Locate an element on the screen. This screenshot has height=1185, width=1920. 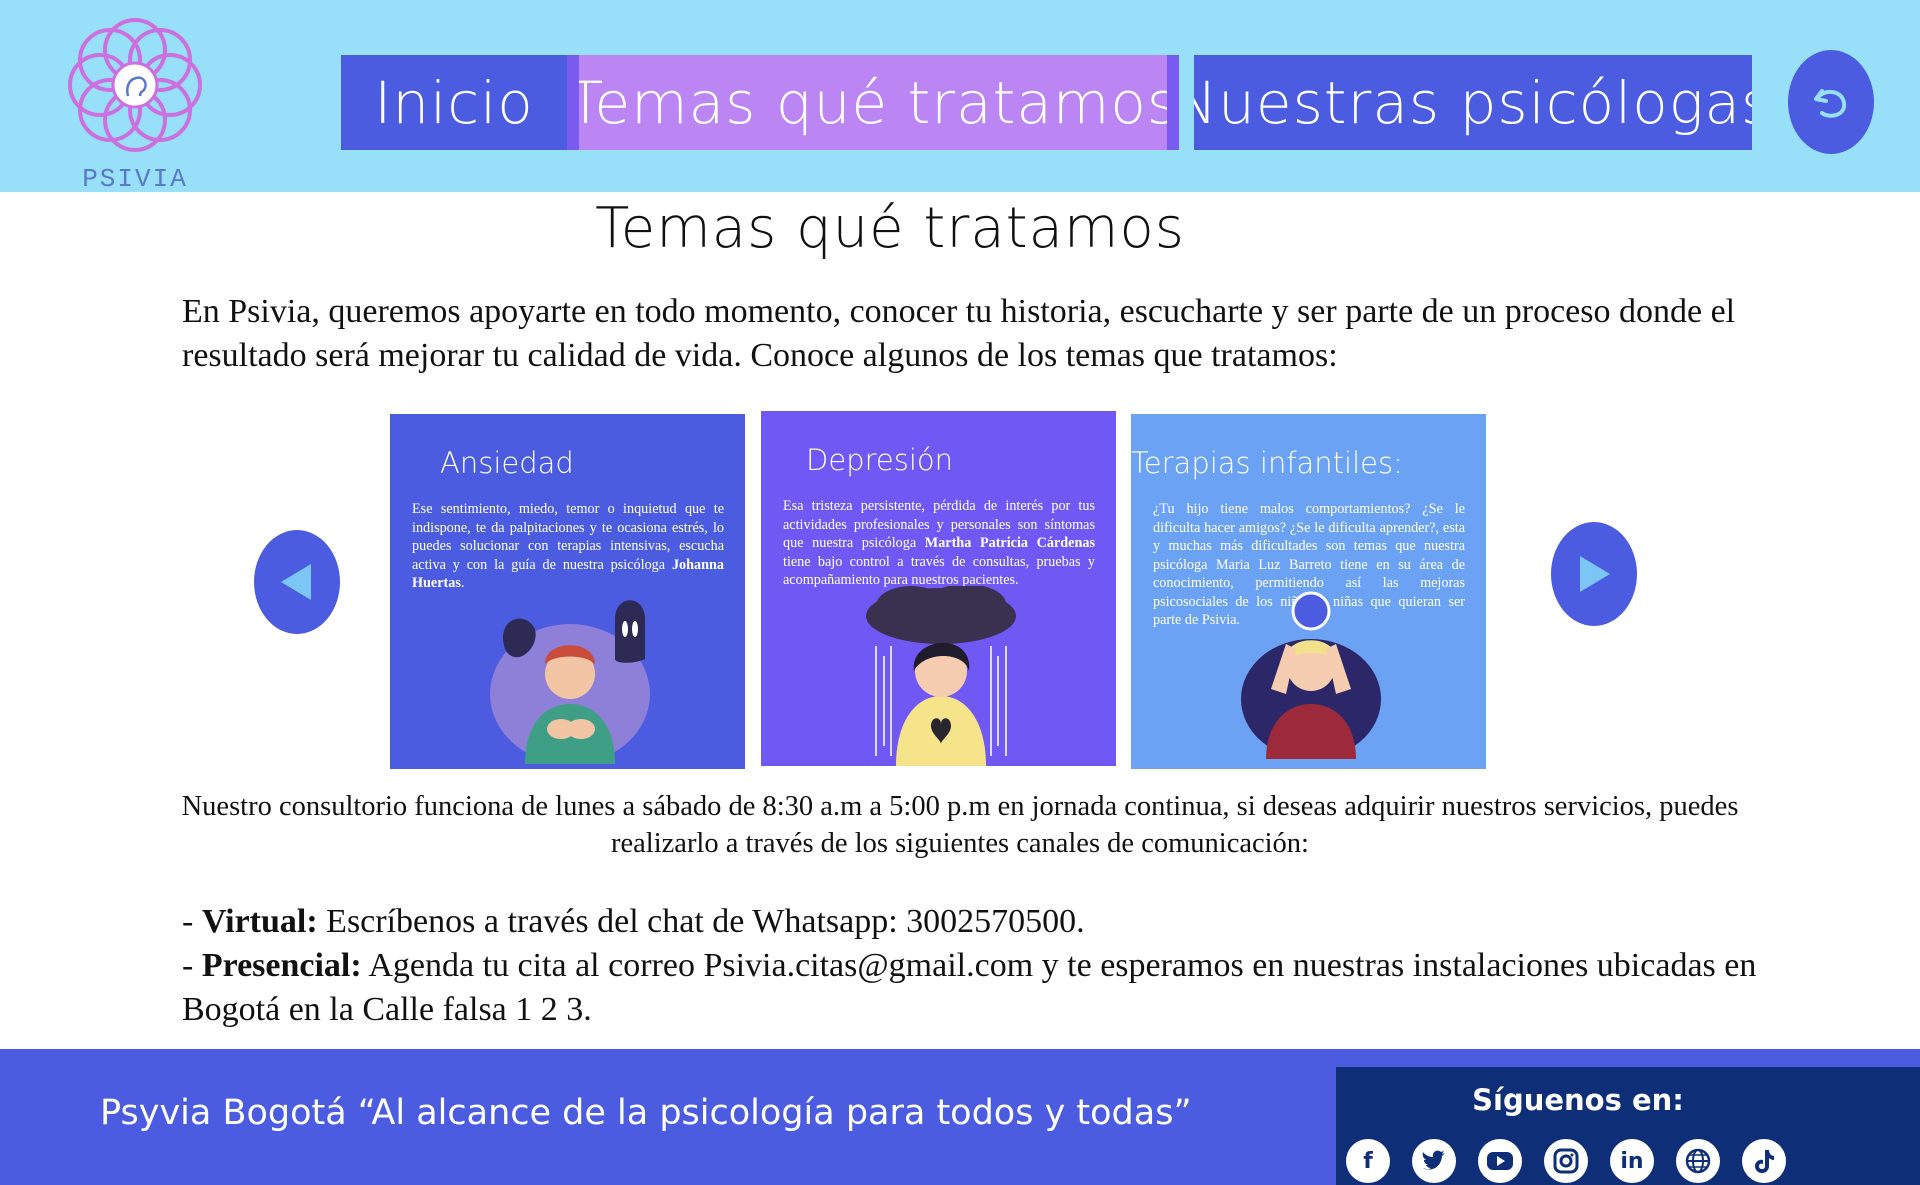
linkedin-icon: in is located at coordinates (1632, 1161).